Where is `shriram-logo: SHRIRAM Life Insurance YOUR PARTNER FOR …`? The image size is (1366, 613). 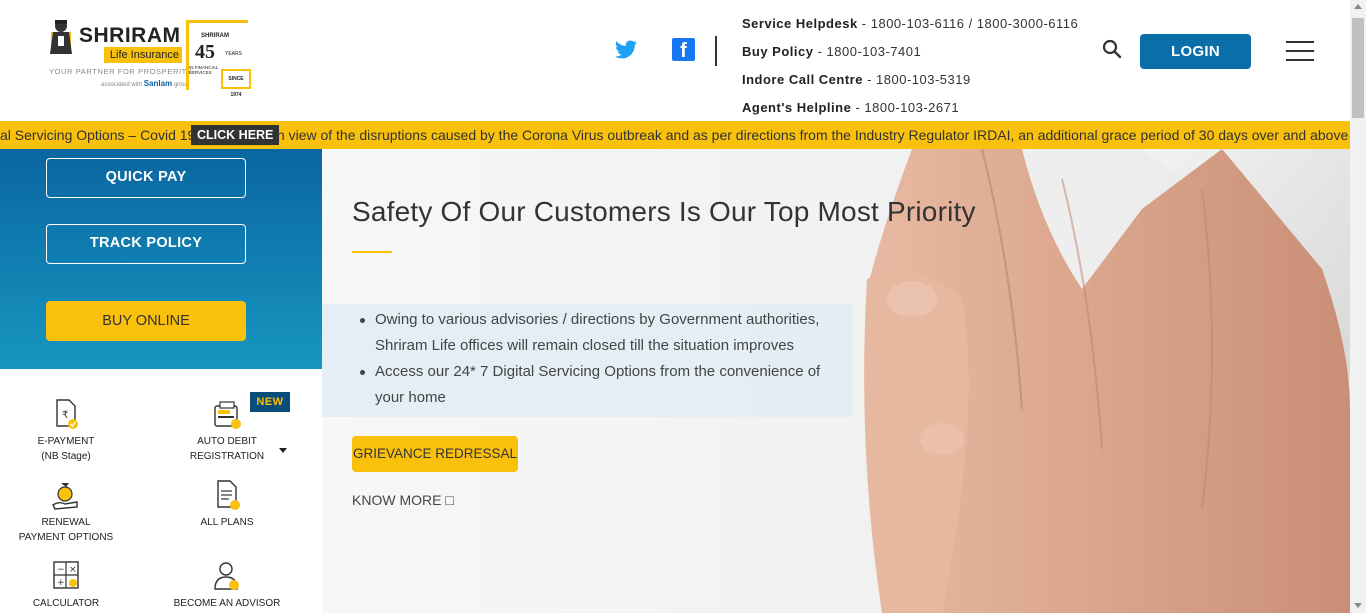 shriram-logo: SHRIRAM Life Insurance YOUR PARTNER FOR … is located at coordinates (151, 57).